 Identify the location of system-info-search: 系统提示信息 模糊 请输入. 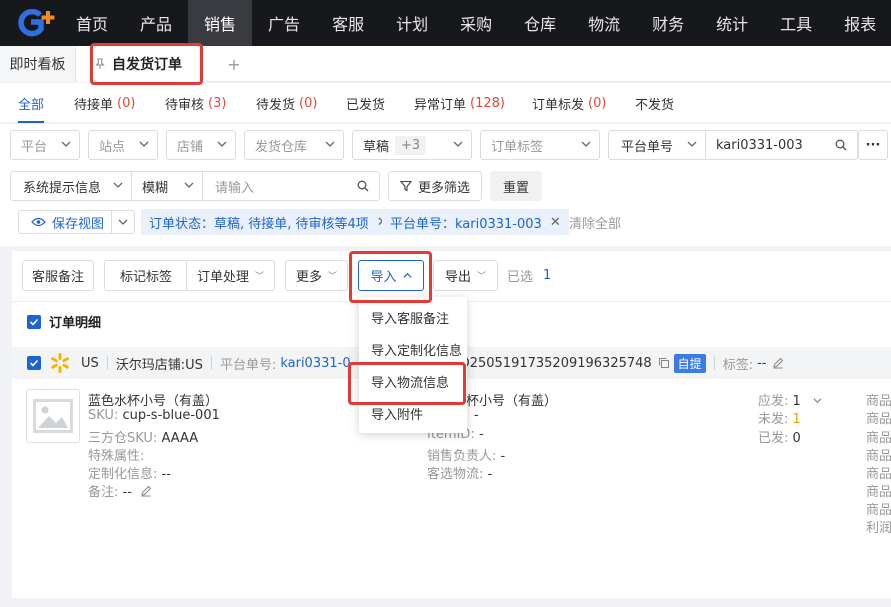
(195, 186).